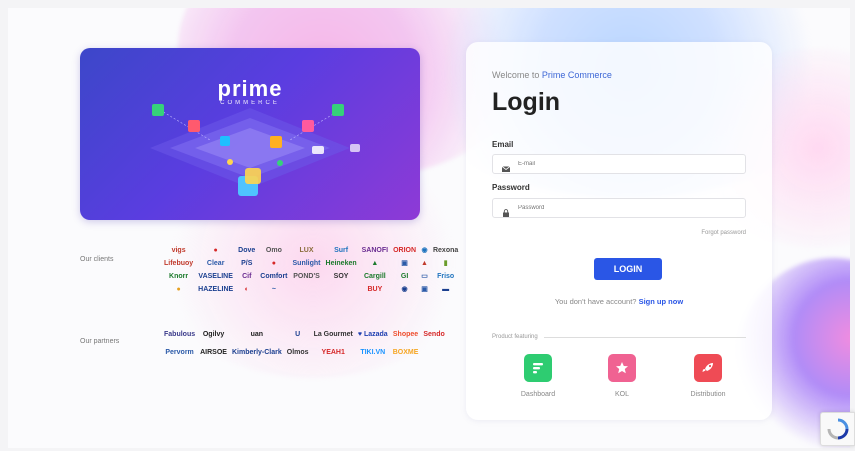  What do you see at coordinates (274, 276) in the screenshot?
I see `client-logo: Comfort` at bounding box center [274, 276].